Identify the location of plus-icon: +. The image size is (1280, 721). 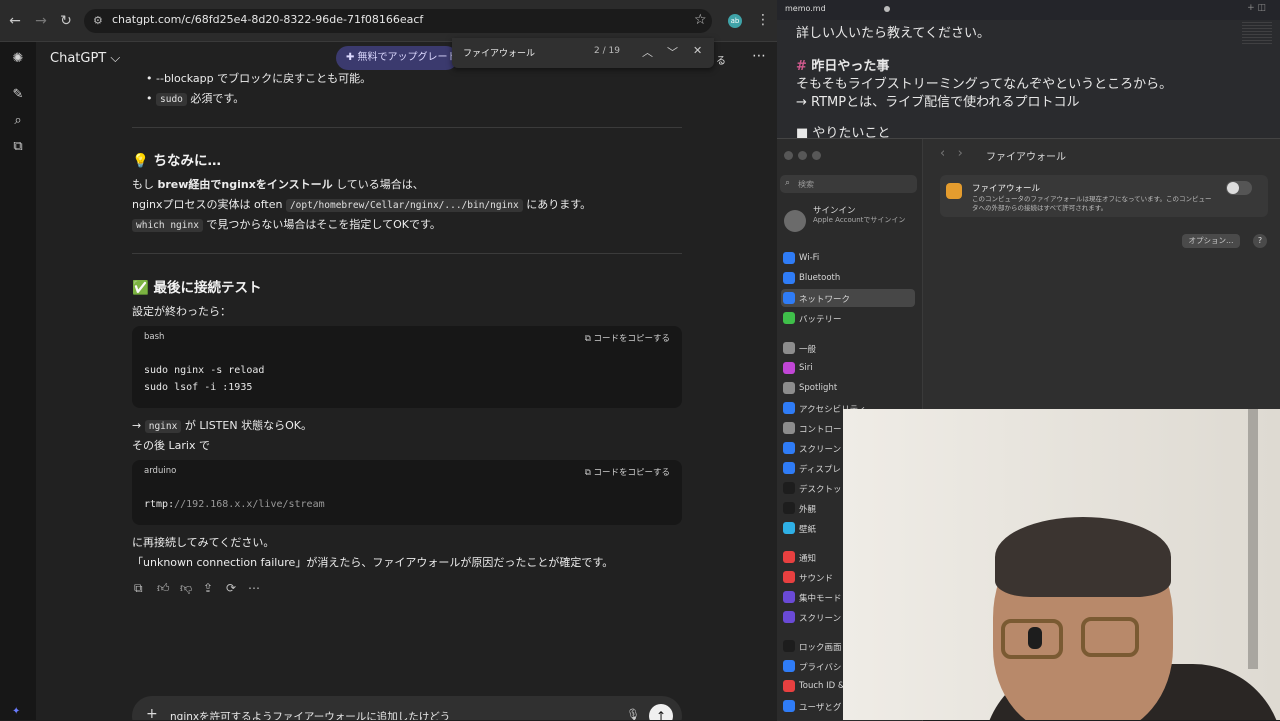
(152, 713).